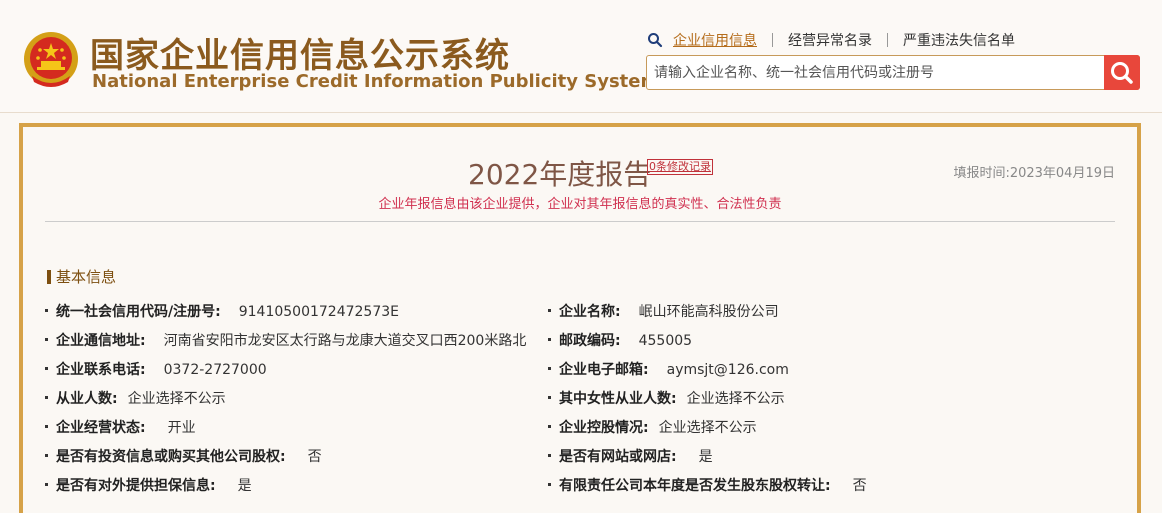 This screenshot has width=1162, height=513. I want to click on search-button-icon, so click(1122, 72).